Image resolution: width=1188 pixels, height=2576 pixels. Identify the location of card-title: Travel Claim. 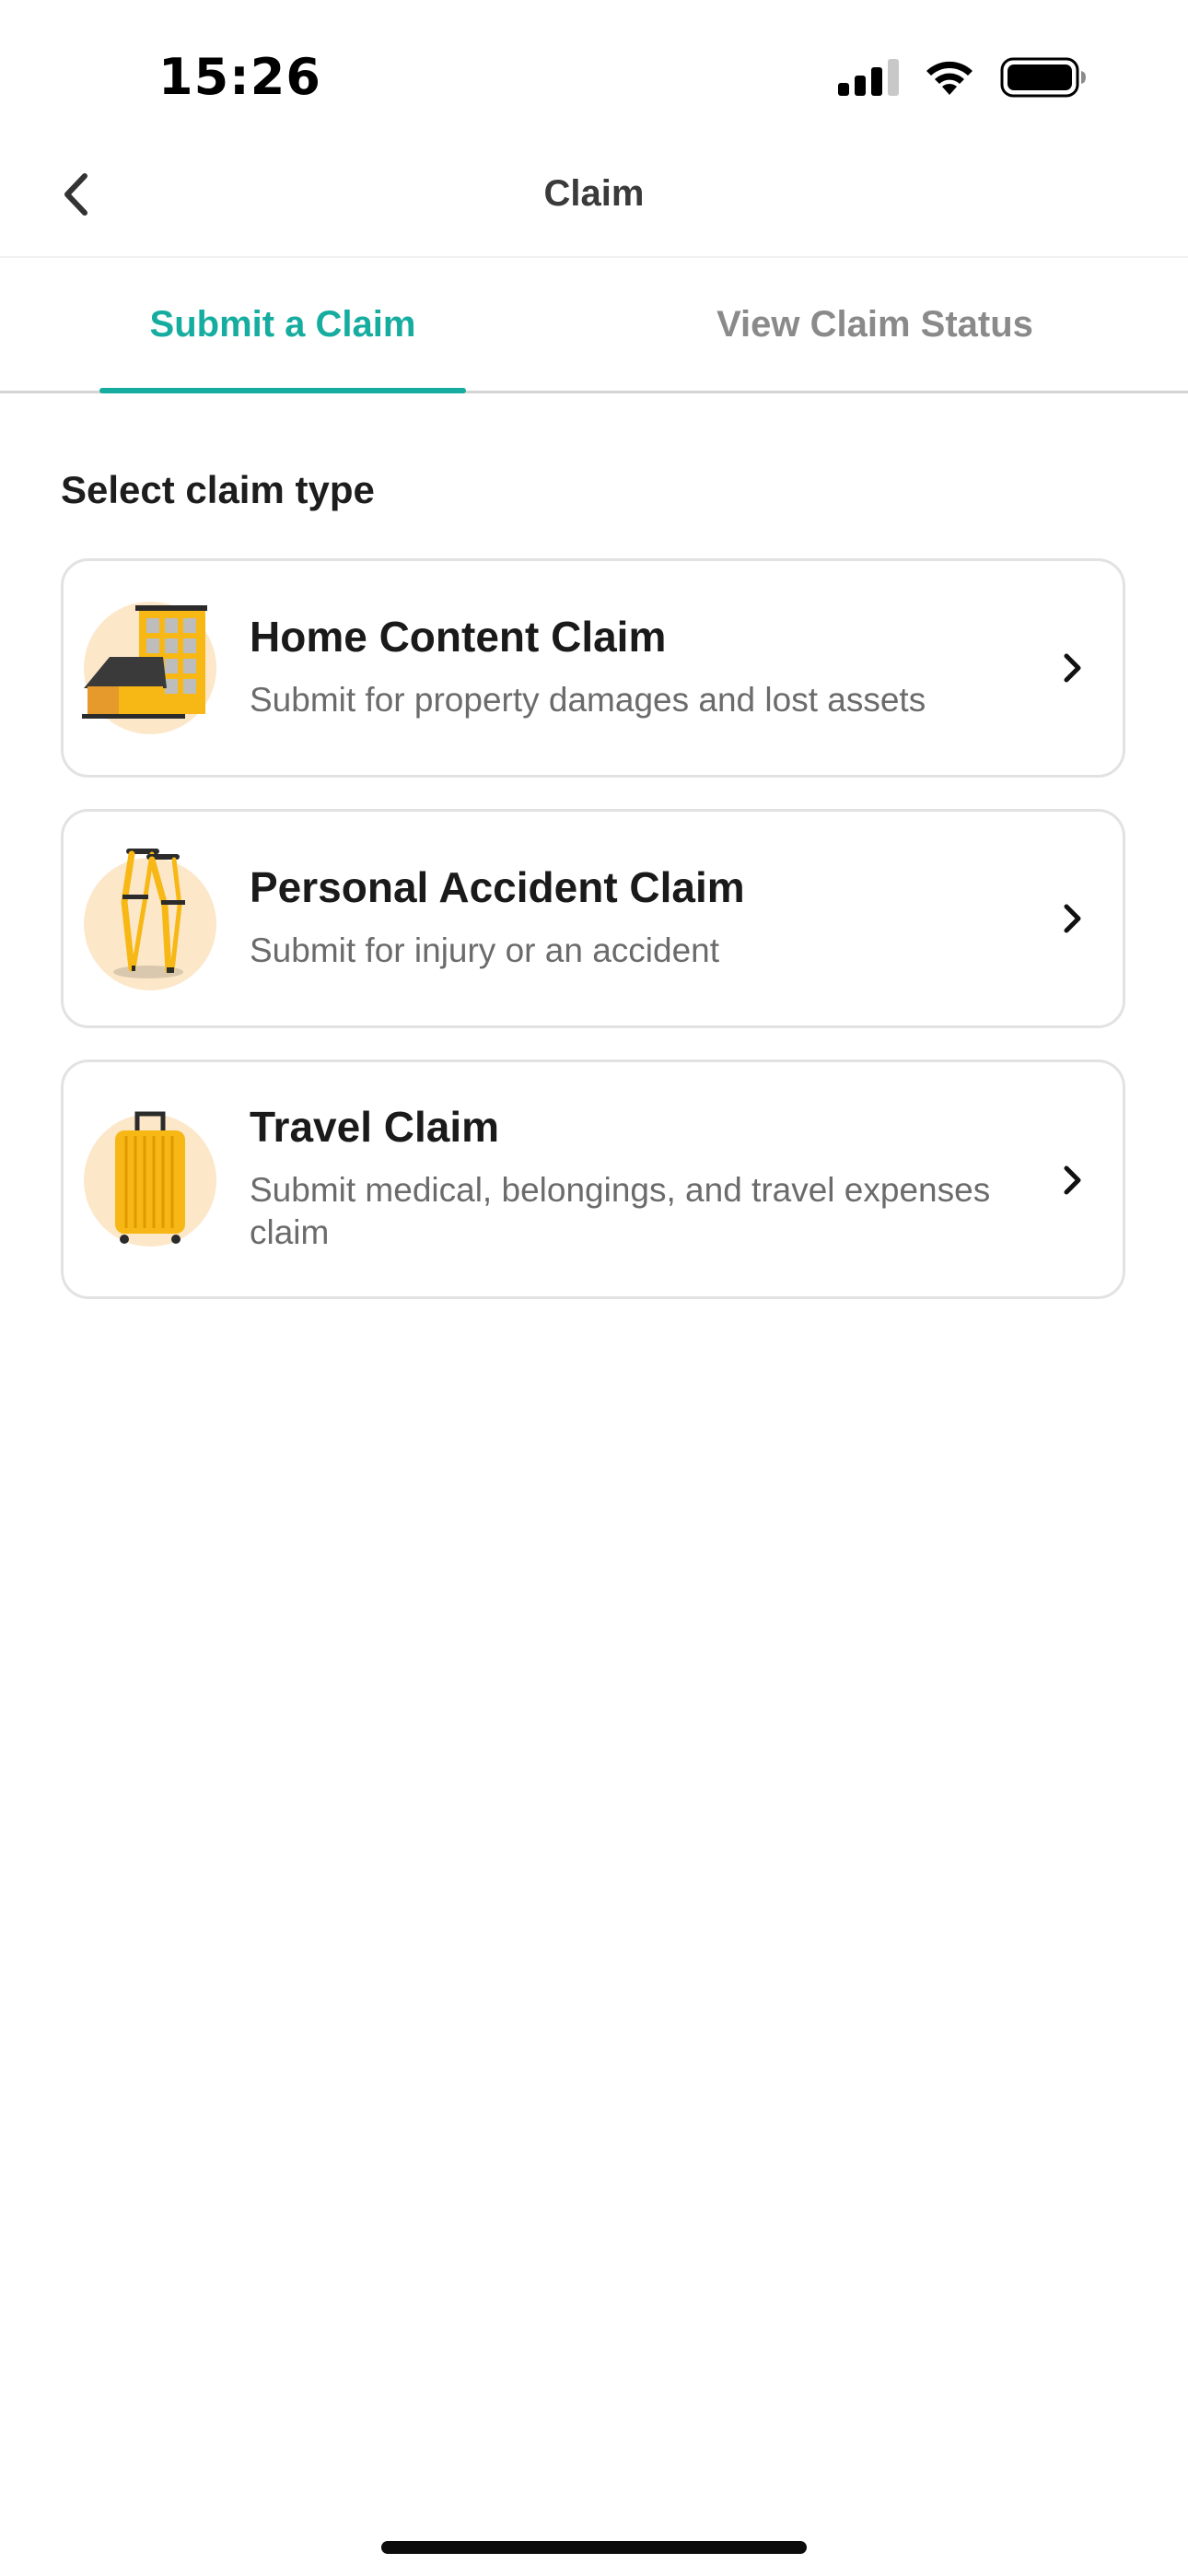
(375, 1127).